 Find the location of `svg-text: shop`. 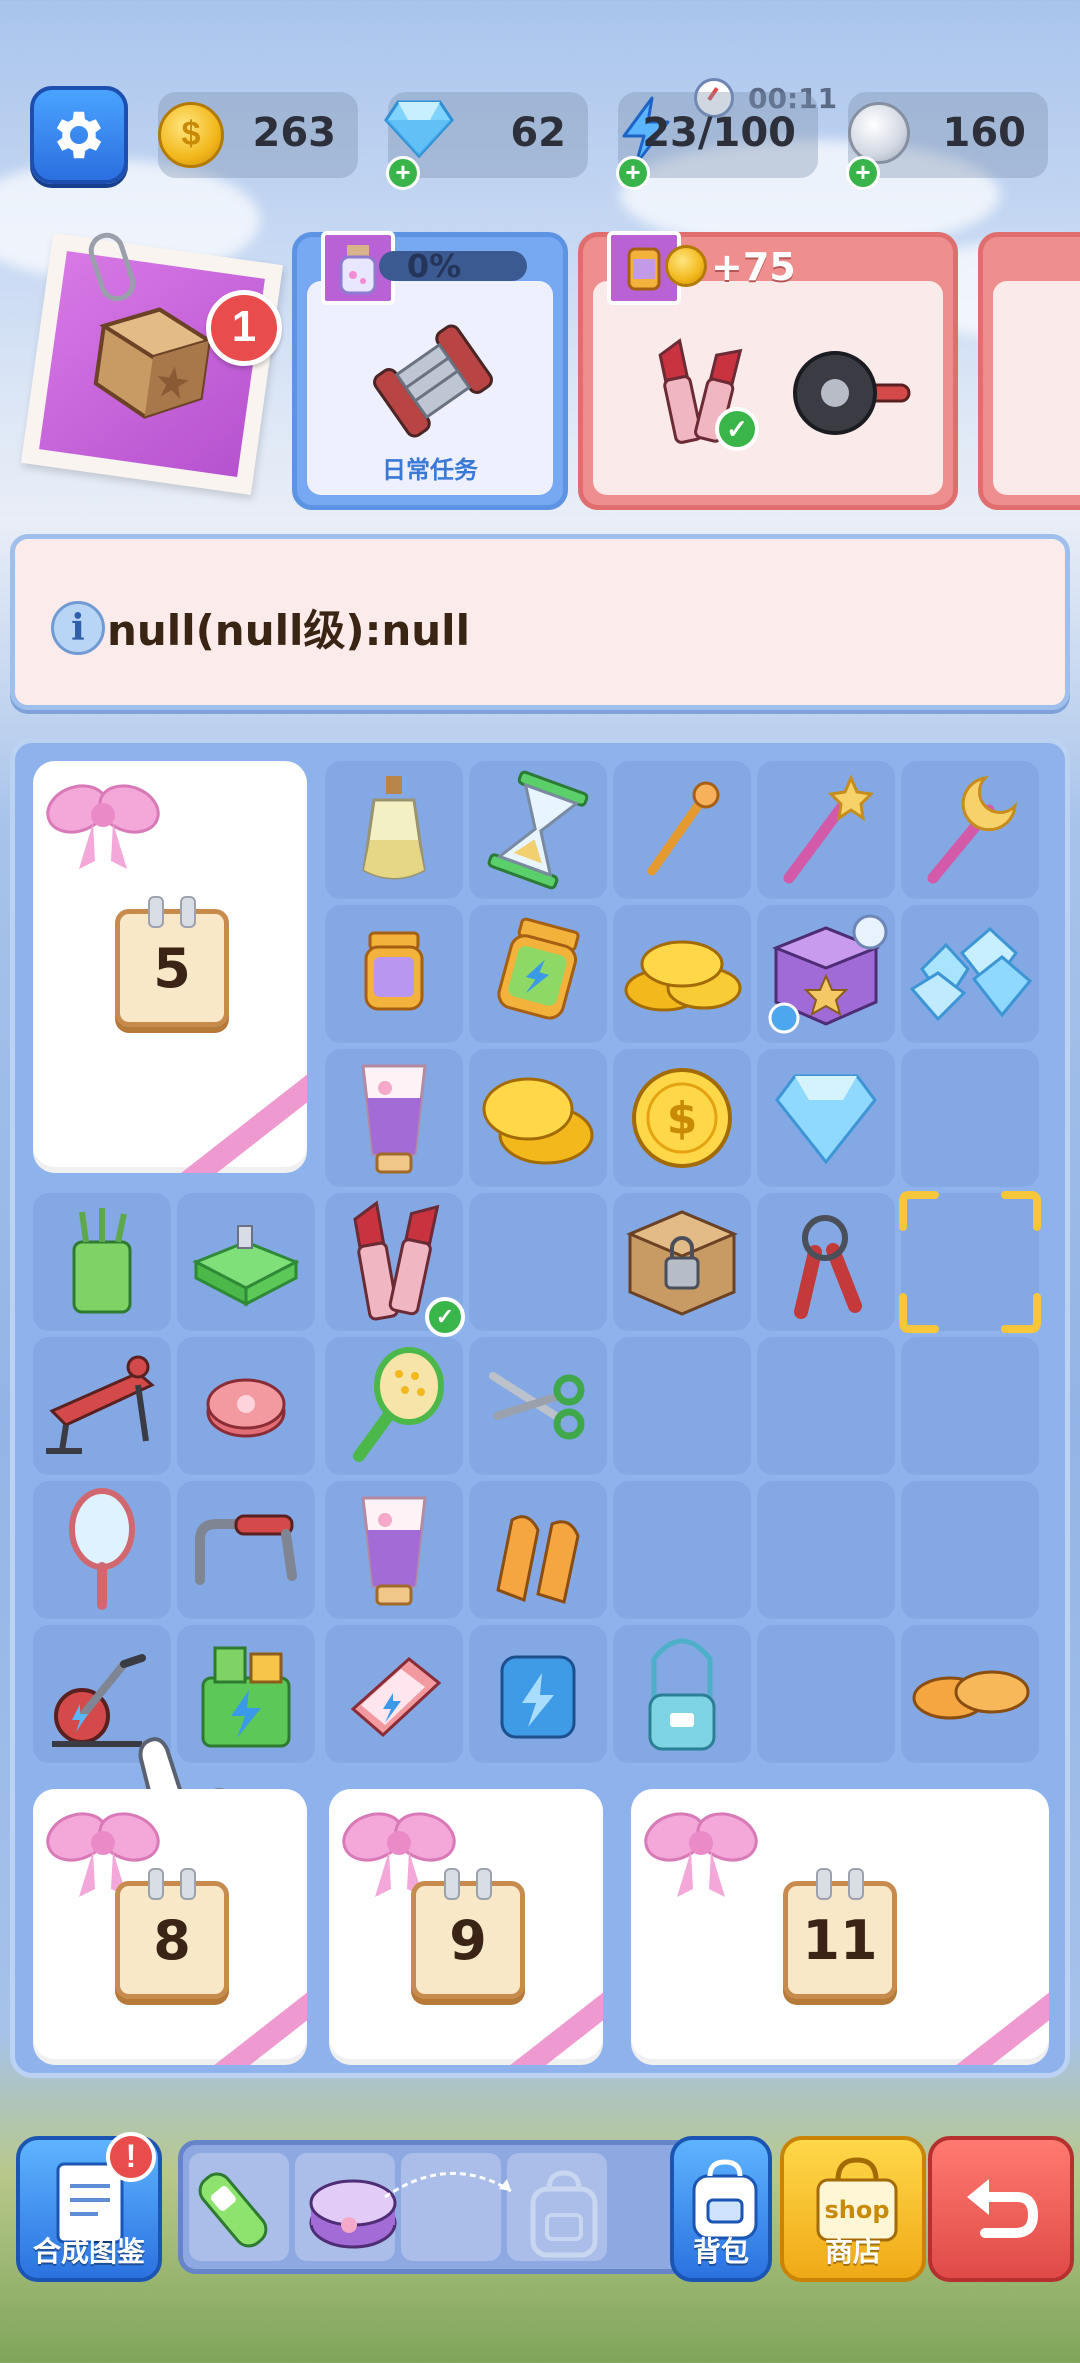

svg-text: shop is located at coordinates (856, 2210).